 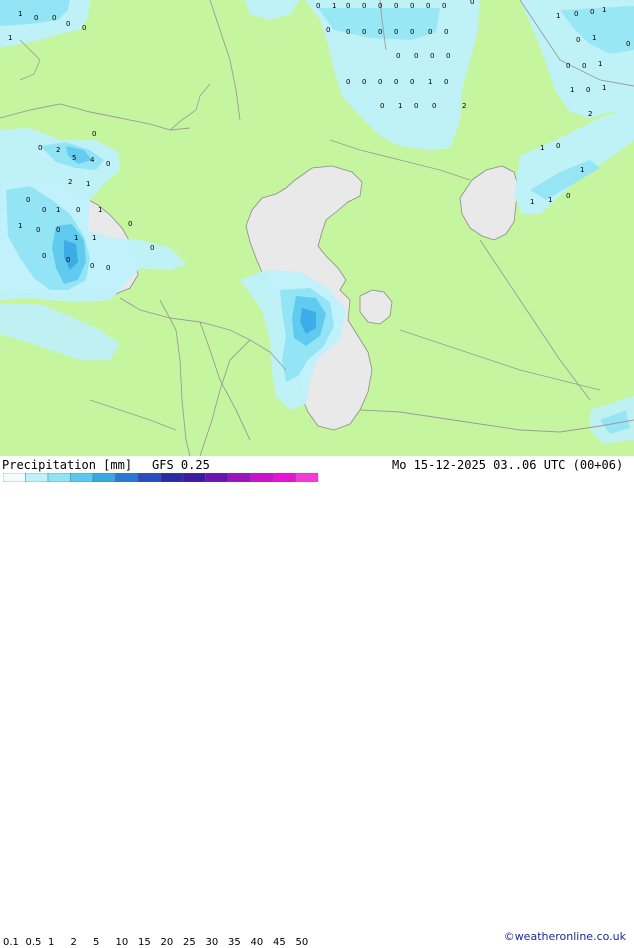 I want to click on precip-value-label: 5, so click(x=74, y=158).